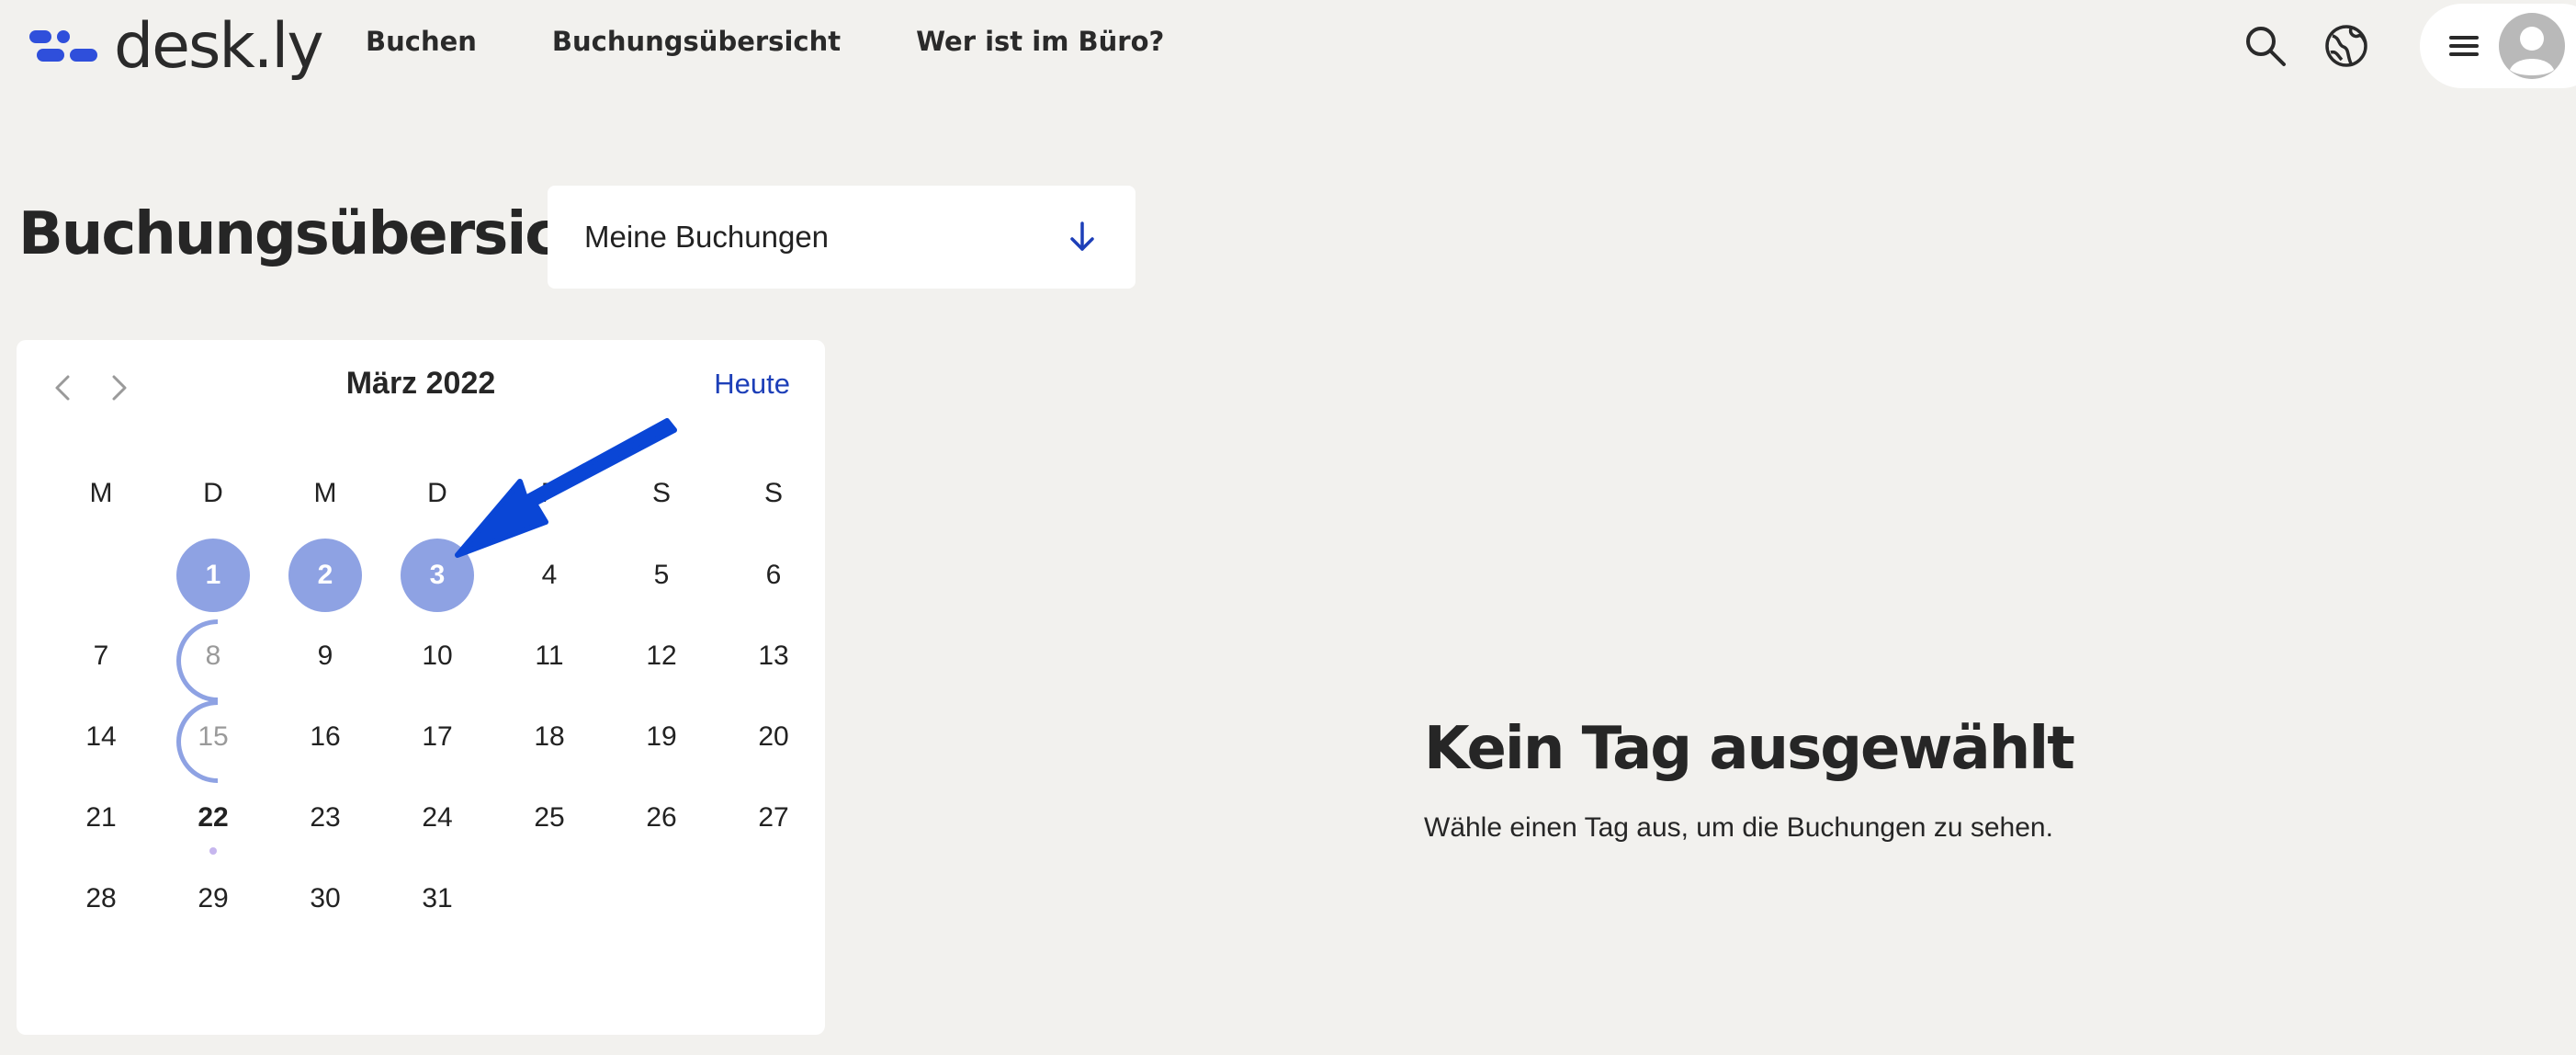 The width and height of the screenshot is (2576, 1055). I want to click on calendar-day: 30, so click(325, 899).